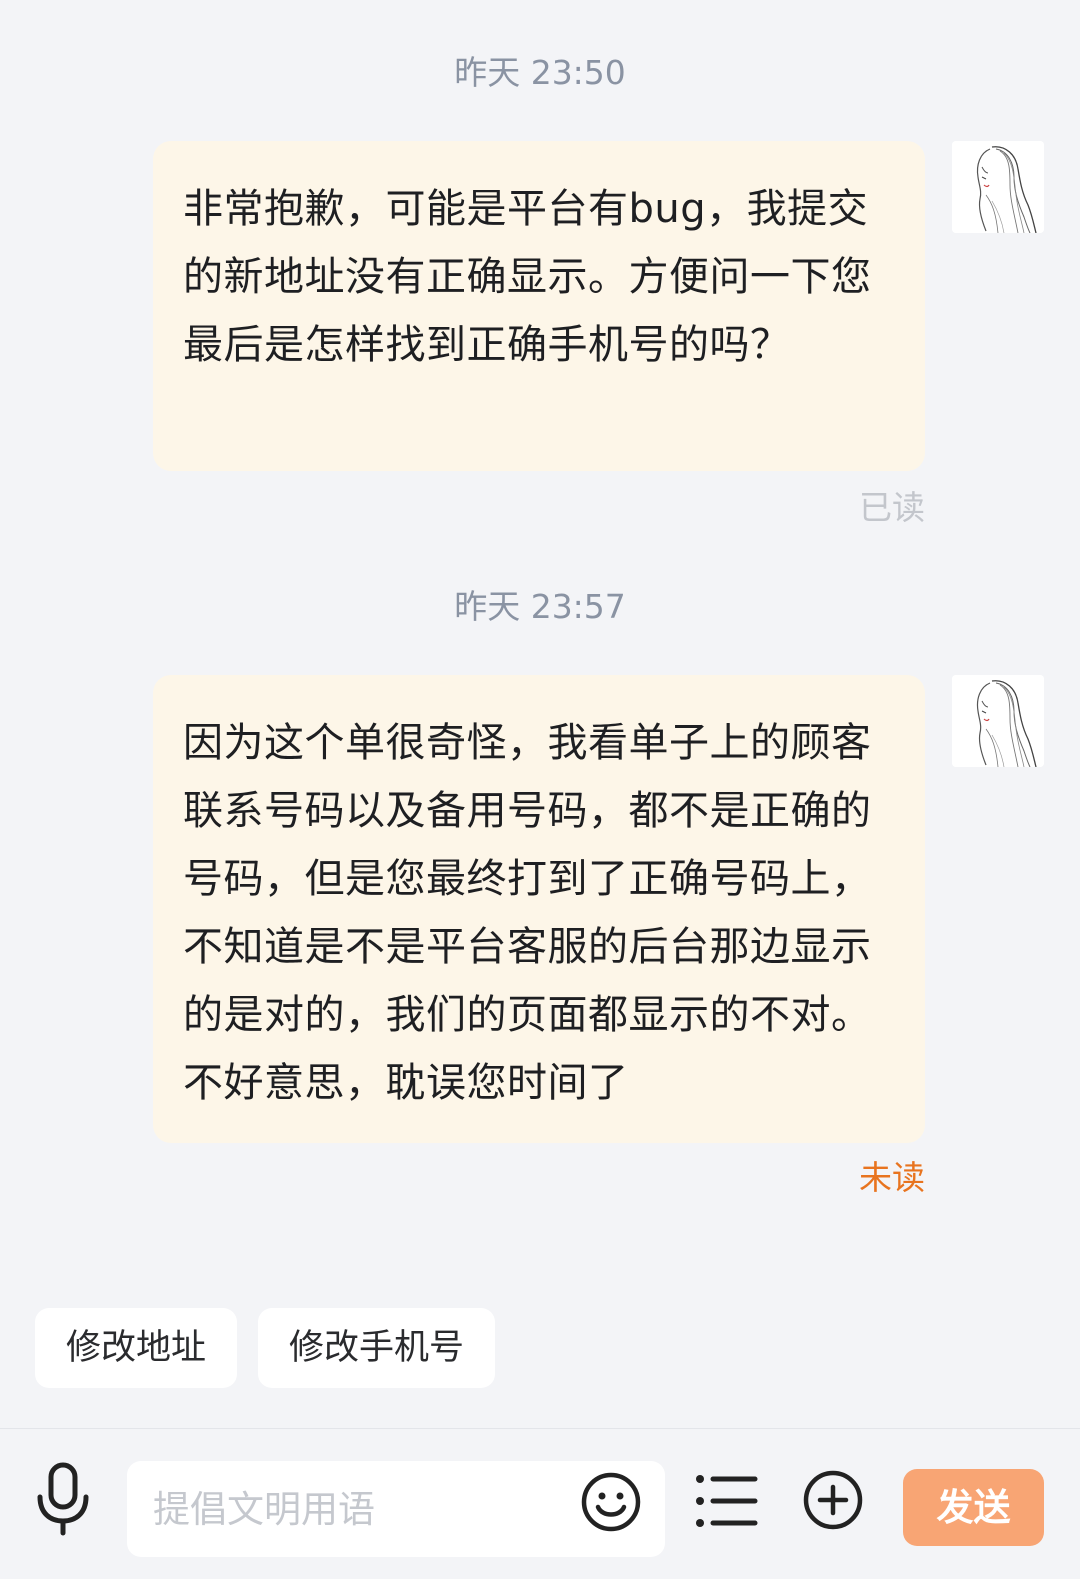  I want to click on input-bar: 发送, so click(540, 1503).